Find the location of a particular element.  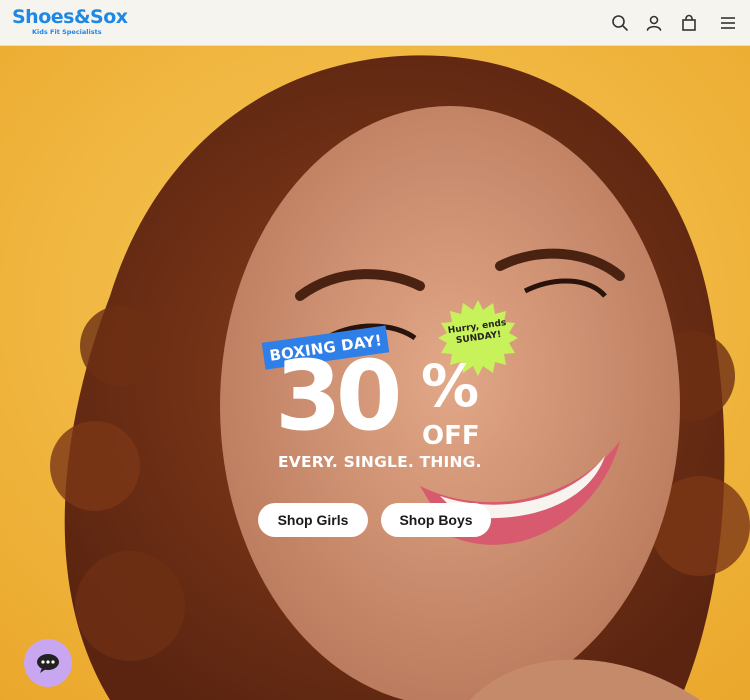

site-header: Shoes&Sox Kids Fit Specialists is located at coordinates (375, 23).